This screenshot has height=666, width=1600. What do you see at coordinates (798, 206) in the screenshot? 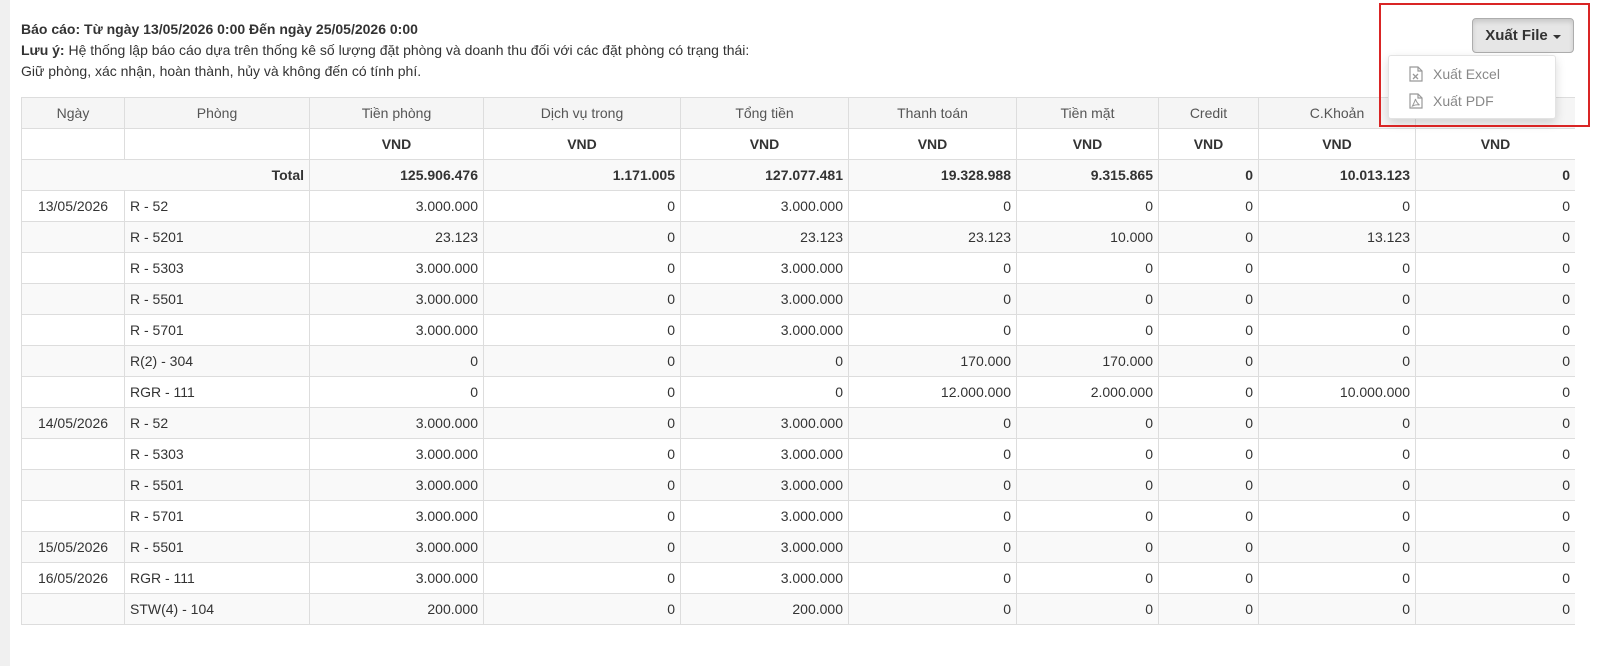
I see `table-row: 13/05/2026 R - 52 3.000.000 0 3.000.000 0 0 0 0 0` at bounding box center [798, 206].